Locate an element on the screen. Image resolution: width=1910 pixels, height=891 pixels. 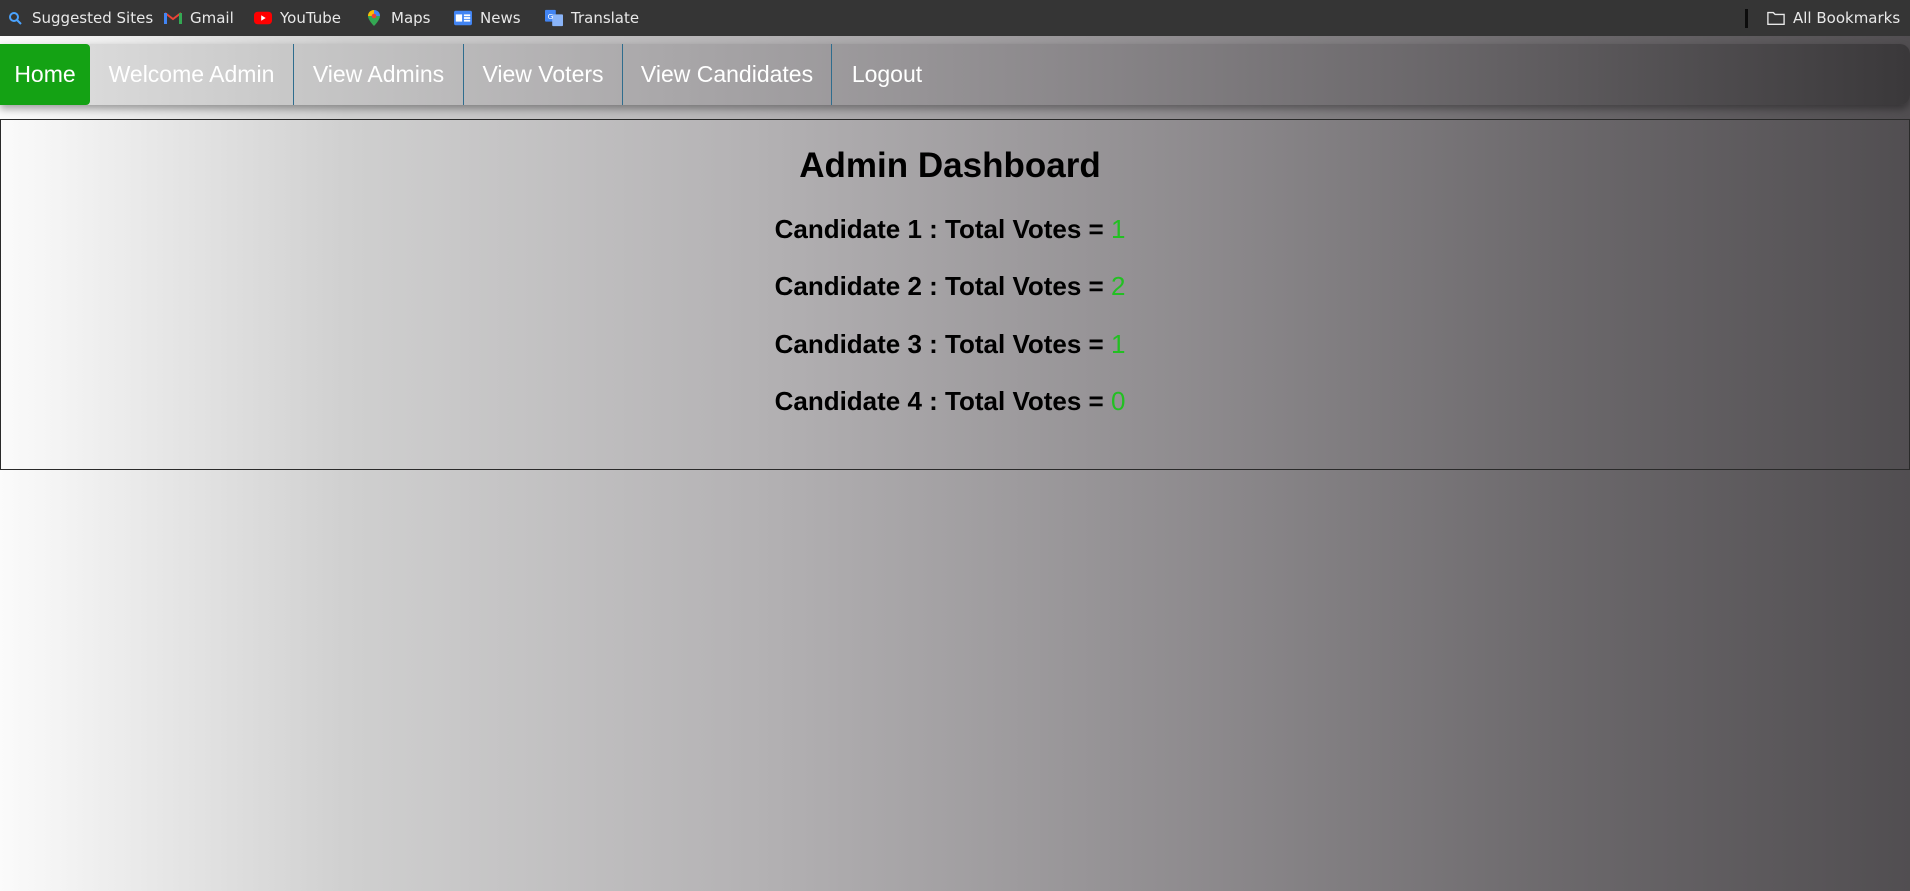
candidate-vote-line: Candidate 1 : Total Votes = 1 is located at coordinates (950, 229).